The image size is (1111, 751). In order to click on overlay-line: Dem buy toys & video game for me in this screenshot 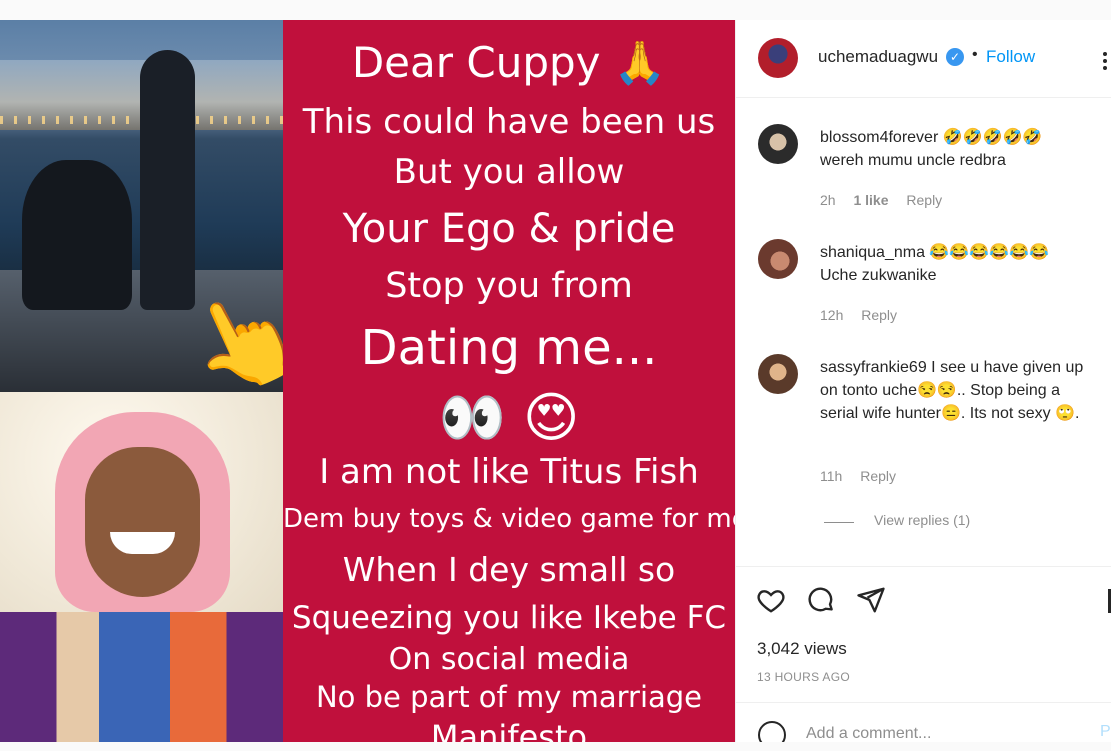, I will do `click(509, 519)`.